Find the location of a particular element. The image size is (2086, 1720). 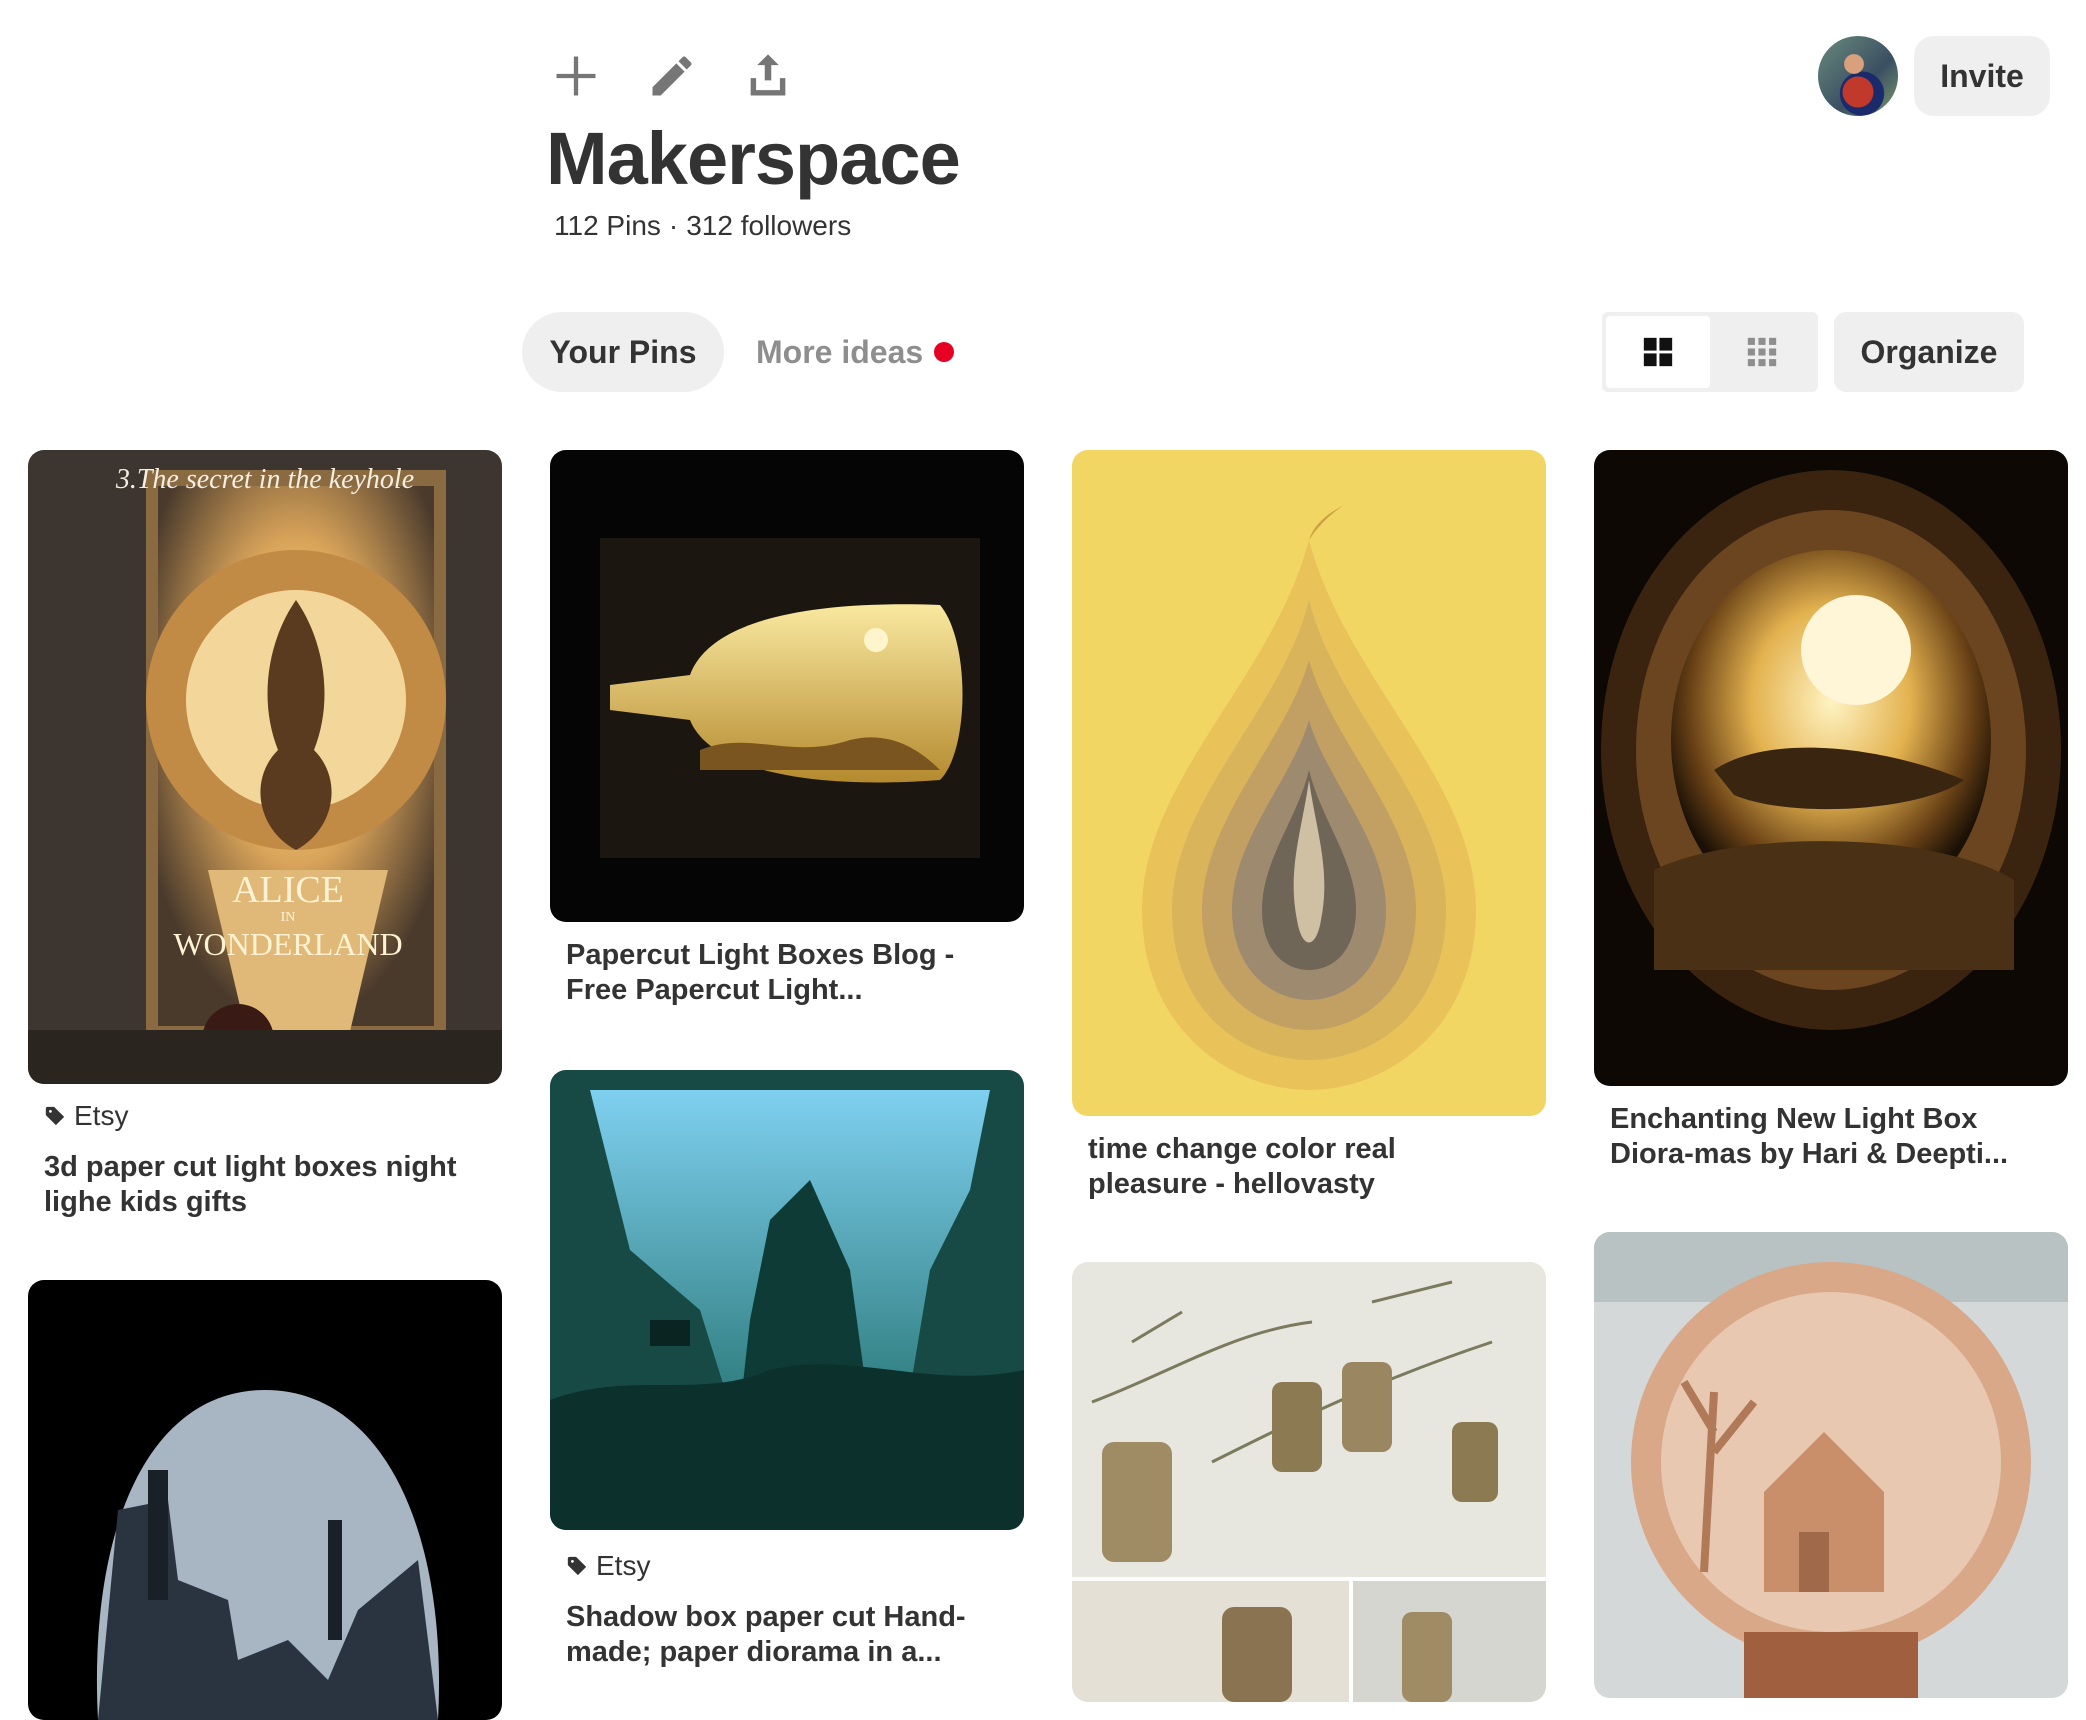

pin-image-logo-wonderland: WONDERLAND is located at coordinates (288, 944).